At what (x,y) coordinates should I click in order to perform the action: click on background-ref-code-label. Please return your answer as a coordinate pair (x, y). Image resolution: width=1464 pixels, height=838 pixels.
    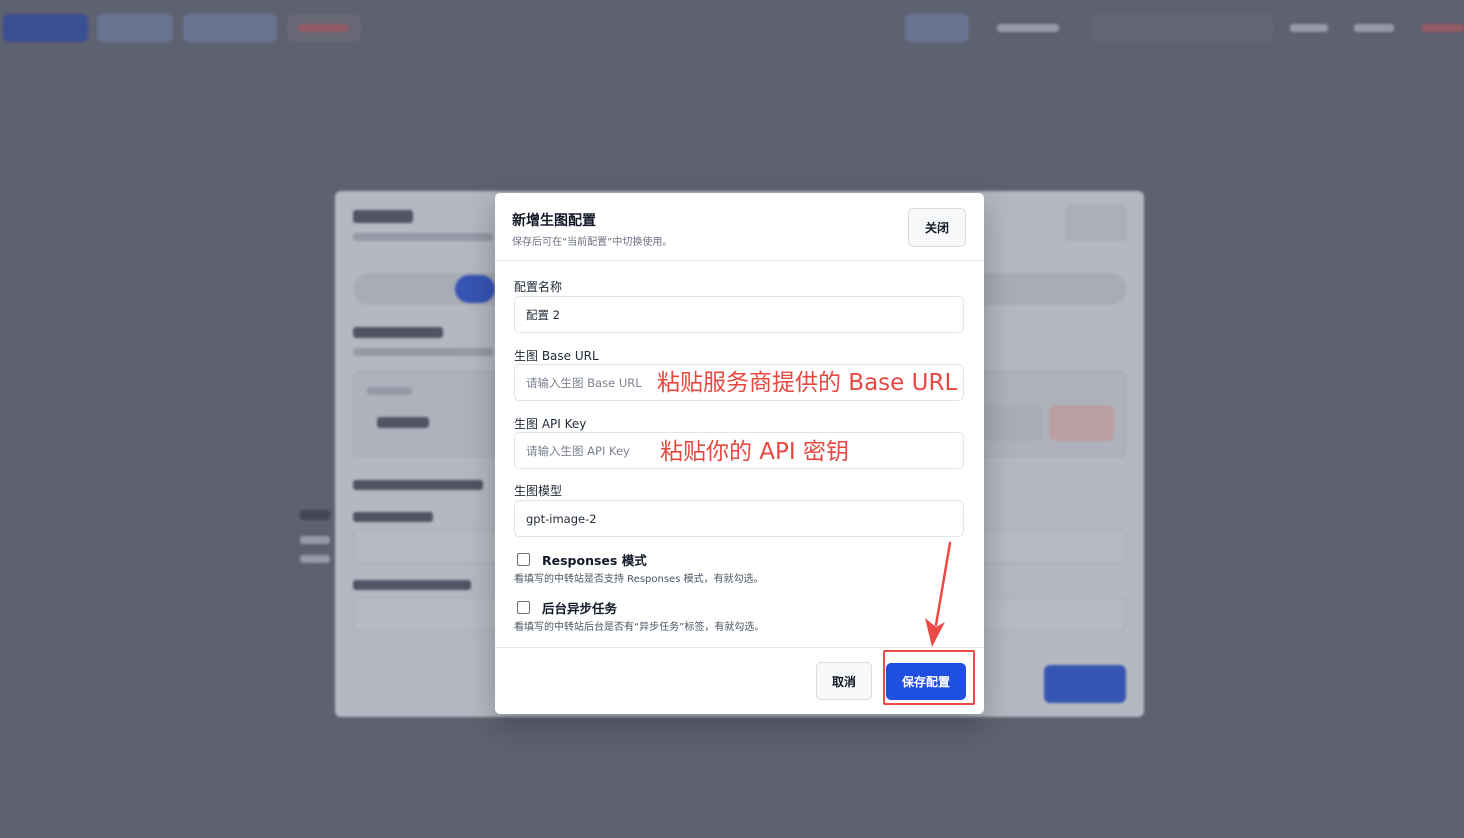
    Looking at the image, I should click on (412, 585).